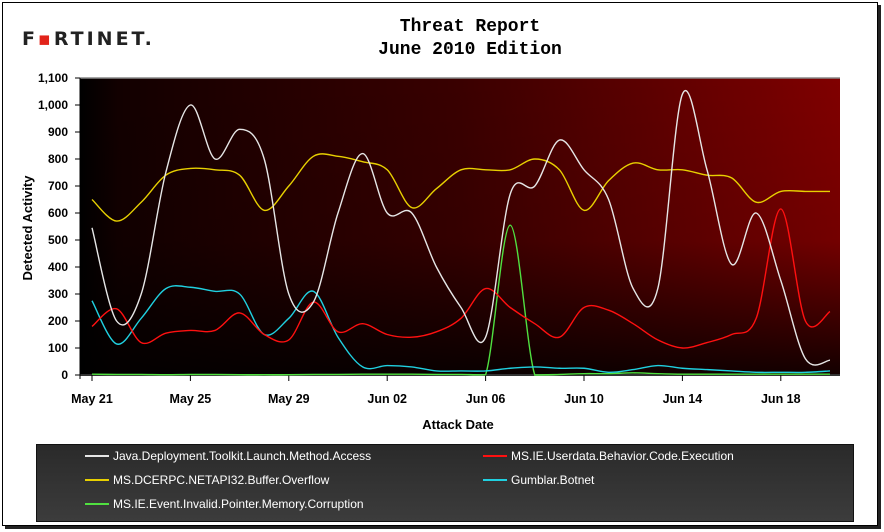  Describe the element at coordinates (92, 399) in the screenshot. I see `x-tick-label: May 21` at that location.